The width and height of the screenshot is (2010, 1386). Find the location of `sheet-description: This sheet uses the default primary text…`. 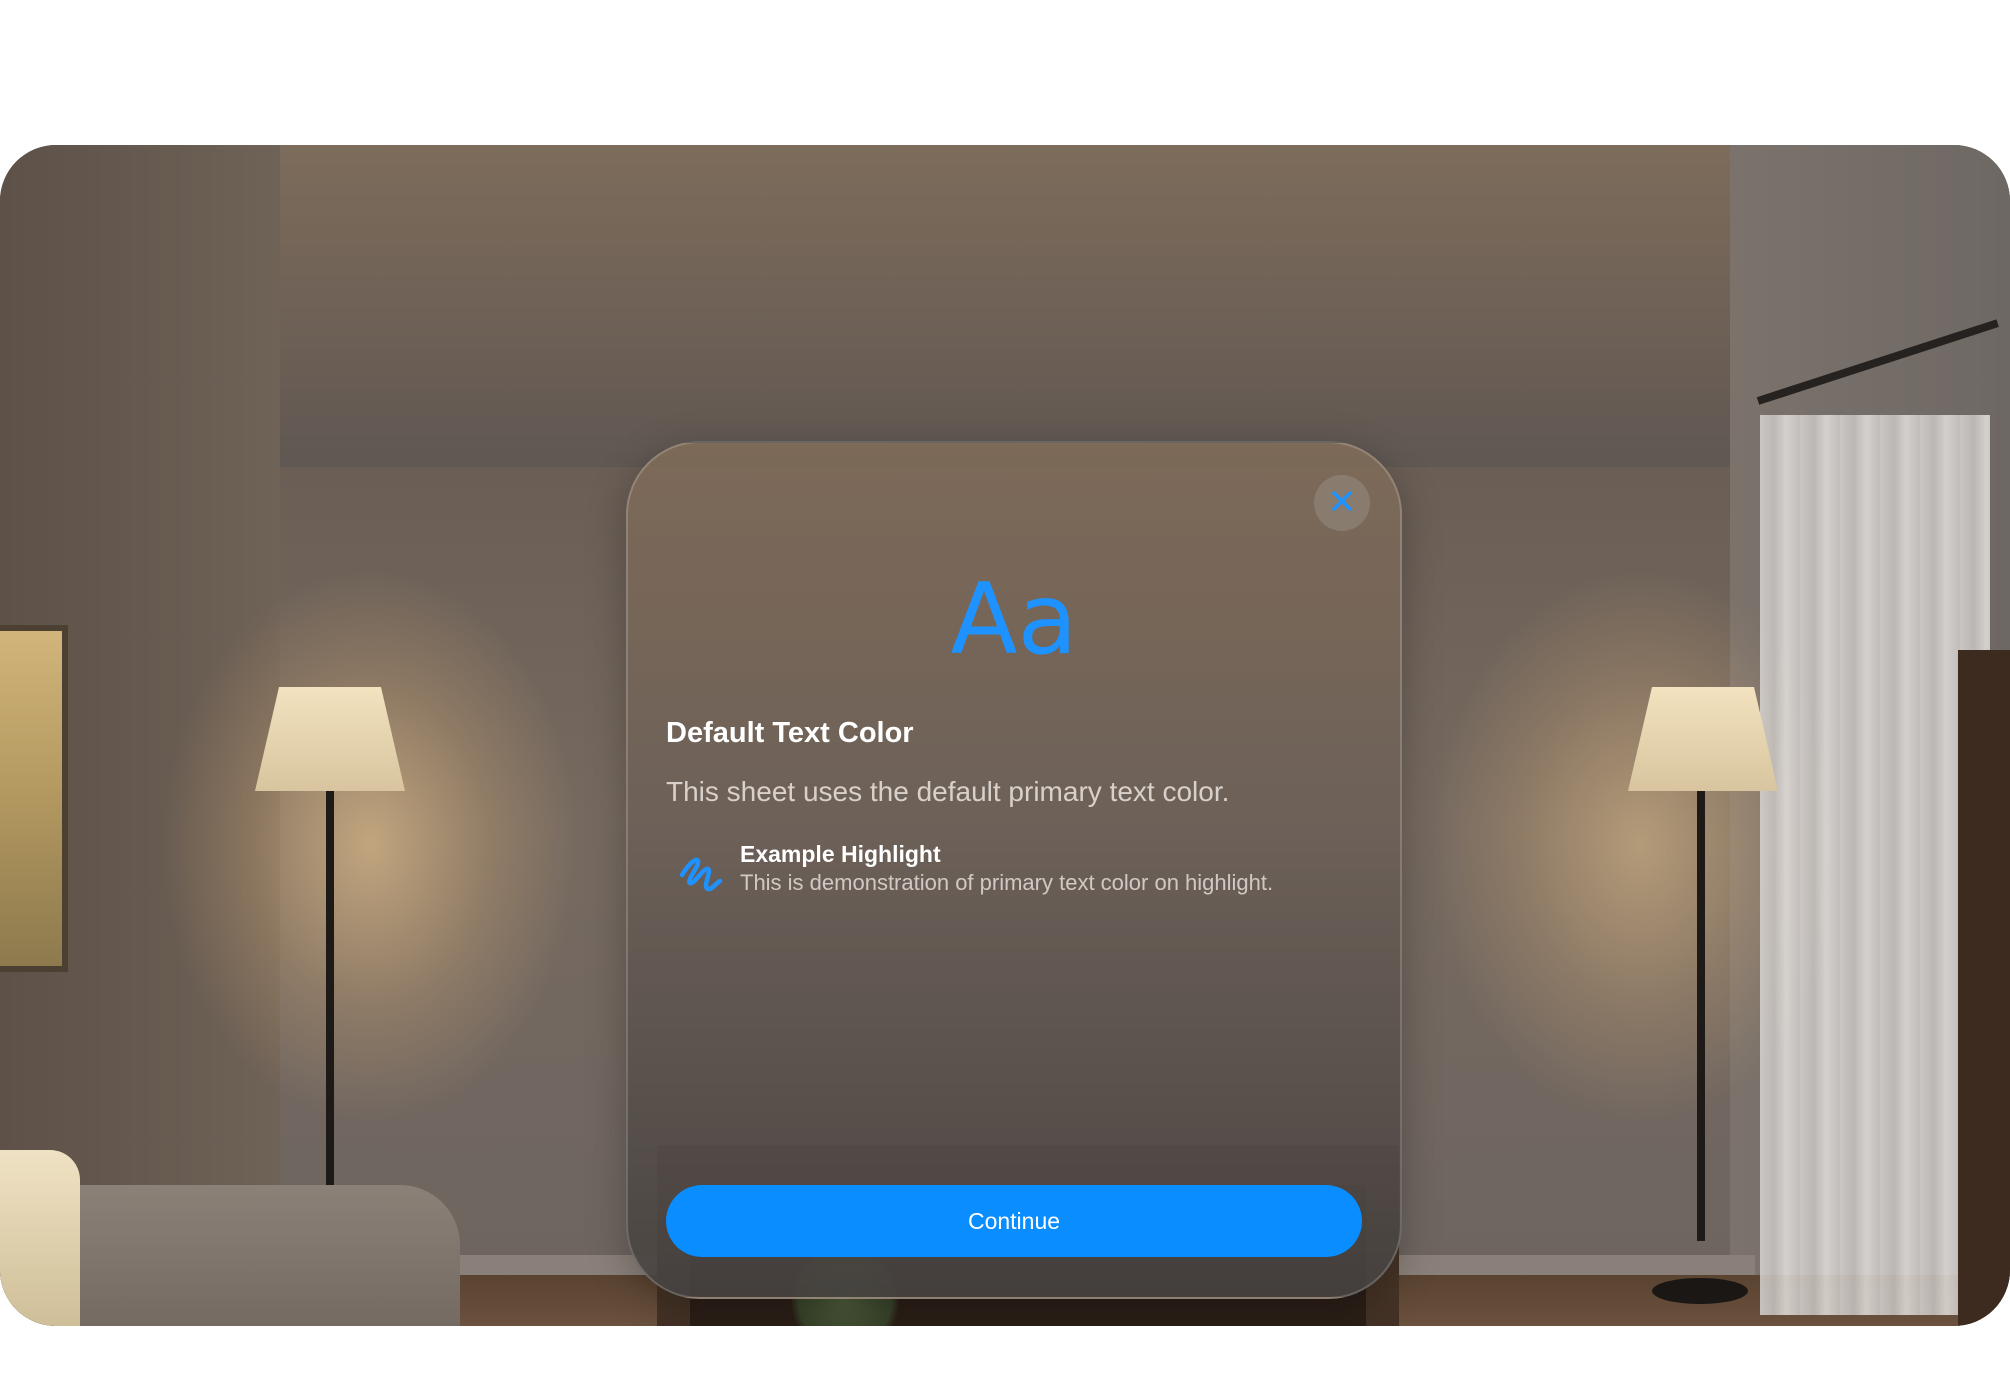

sheet-description: This sheet uses the default primary text… is located at coordinates (948, 791).